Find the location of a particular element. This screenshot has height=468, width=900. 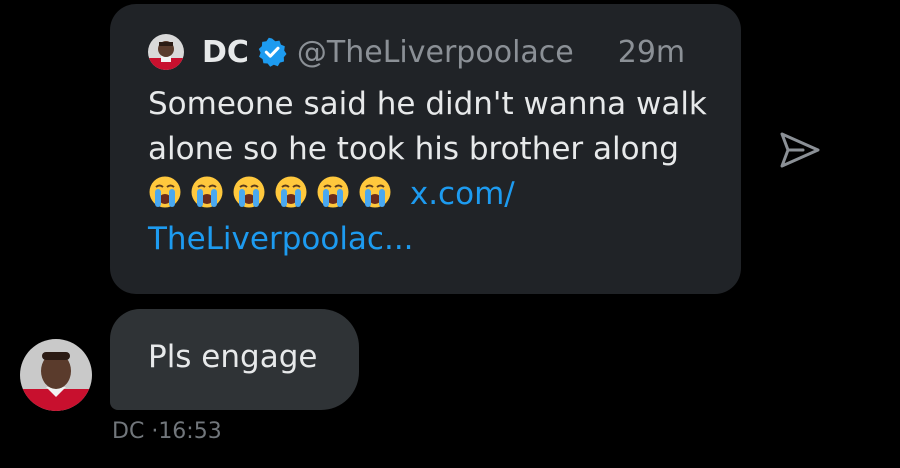

sender-avatar is located at coordinates (56, 375).